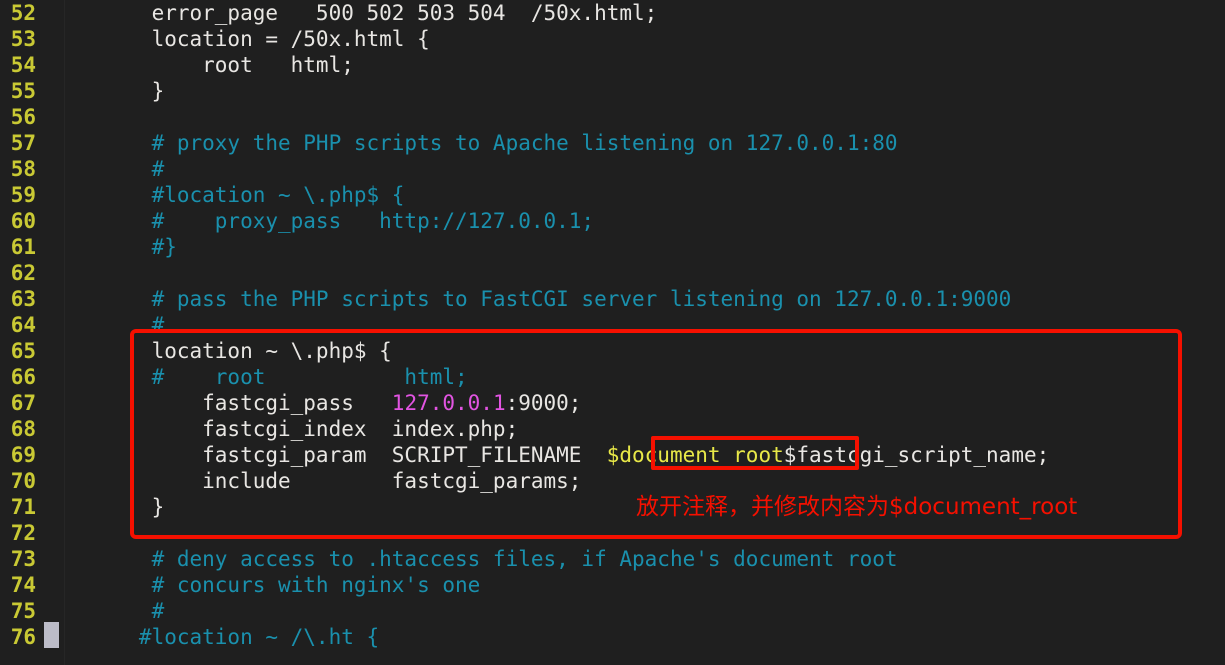 Image resolution: width=1225 pixels, height=665 pixels. I want to click on line-number: 72, so click(23, 533).